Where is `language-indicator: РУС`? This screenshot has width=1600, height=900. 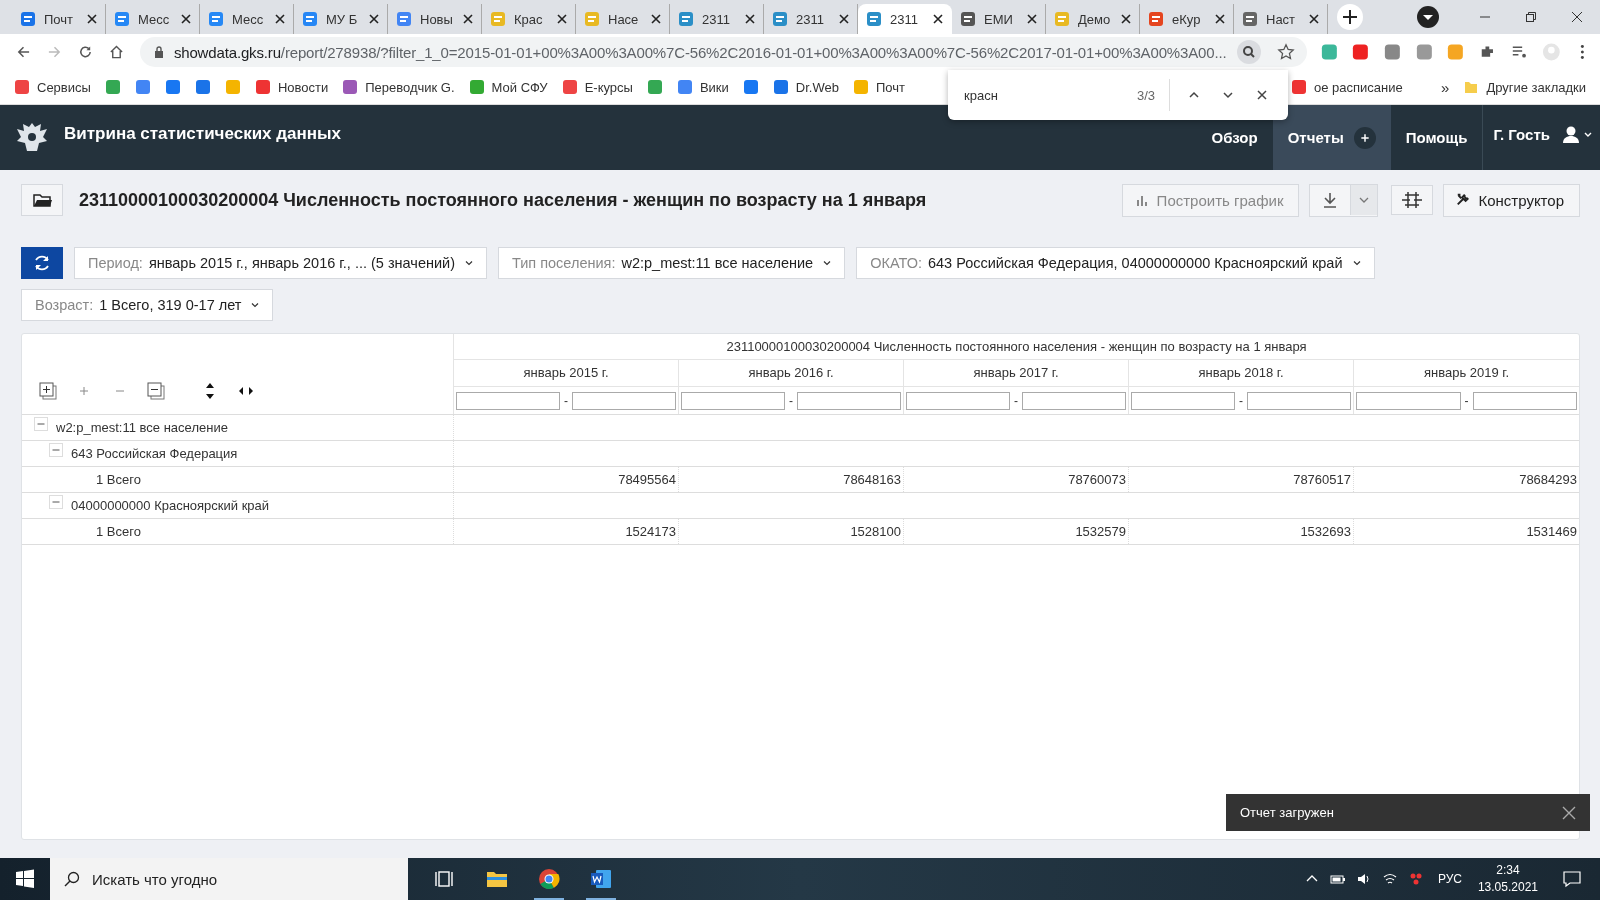 language-indicator: РУС is located at coordinates (1449, 879).